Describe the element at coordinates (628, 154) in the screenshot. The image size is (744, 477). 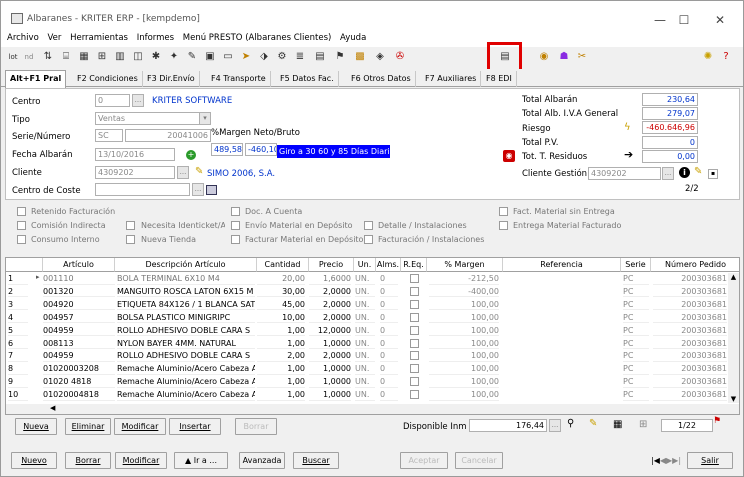
I see `arrow-right-icon: ➔` at that location.